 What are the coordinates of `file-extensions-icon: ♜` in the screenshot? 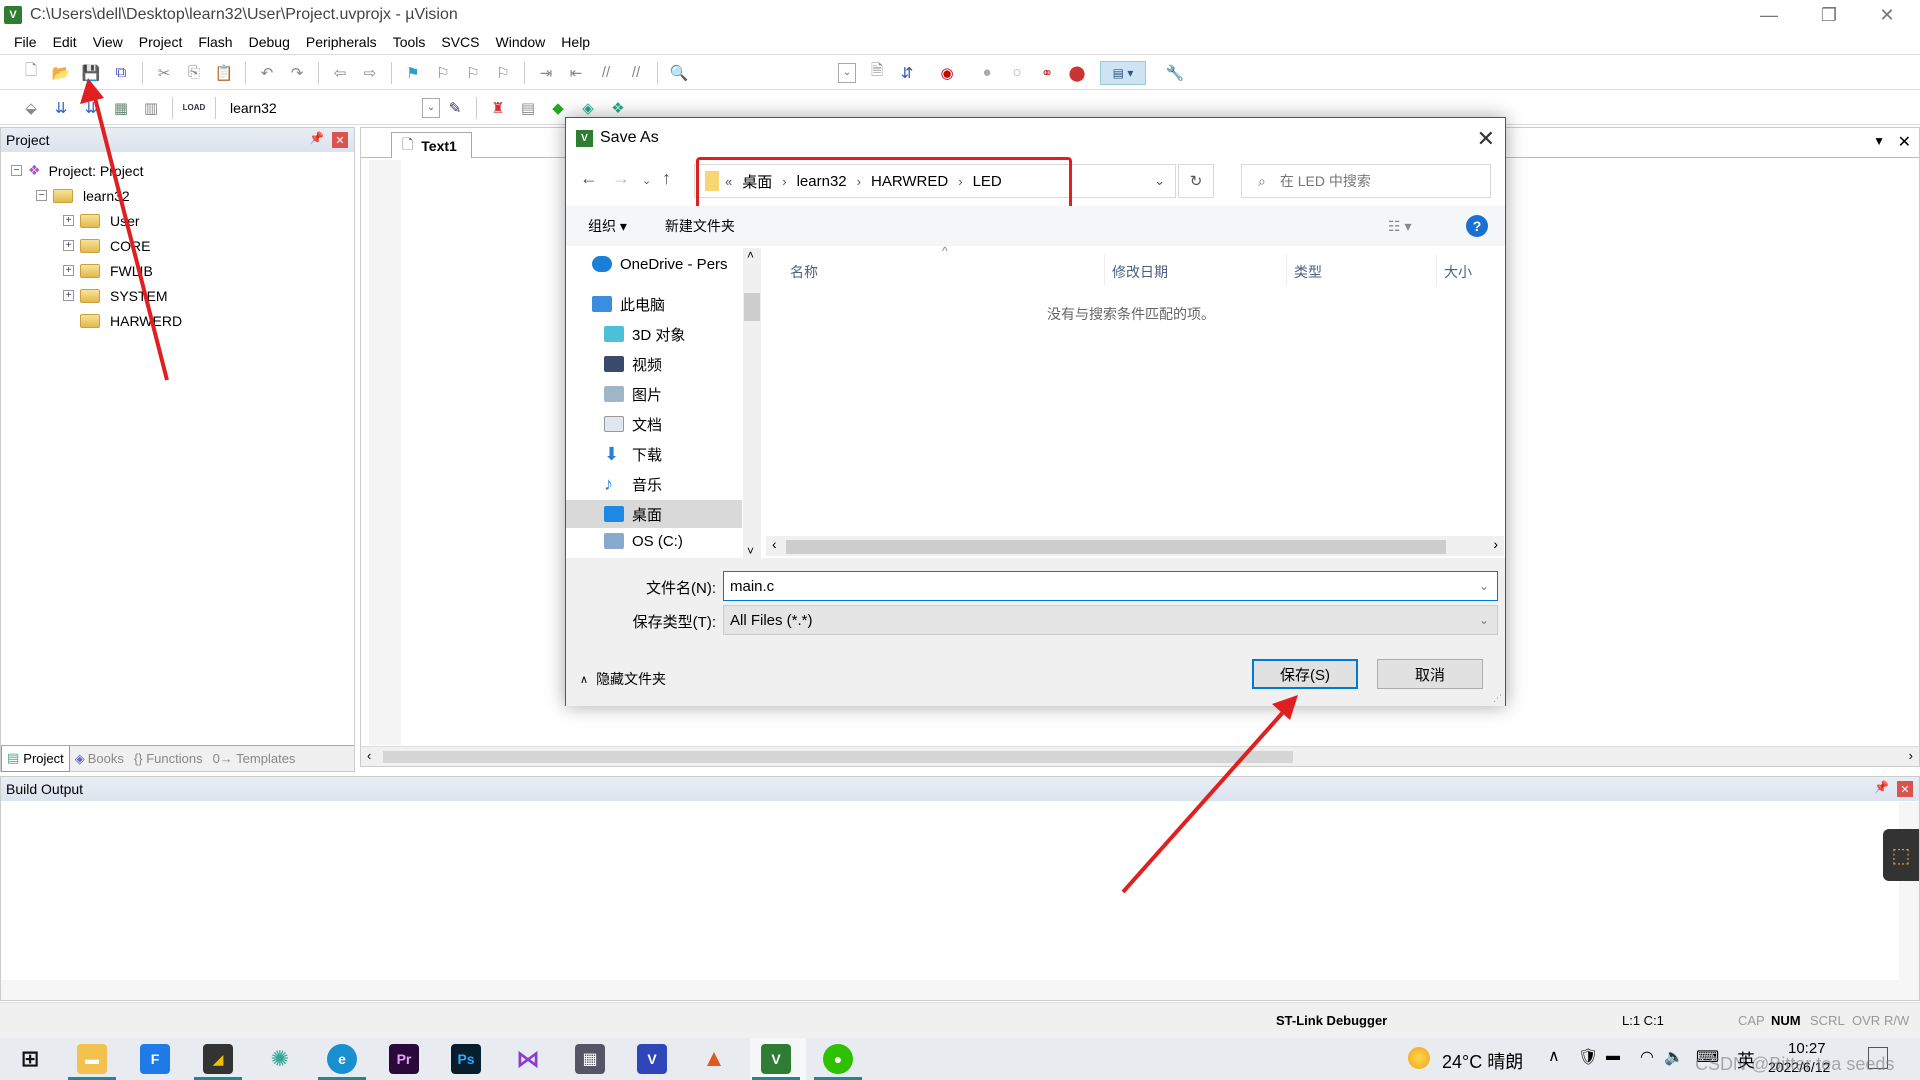 It's located at (498, 108).